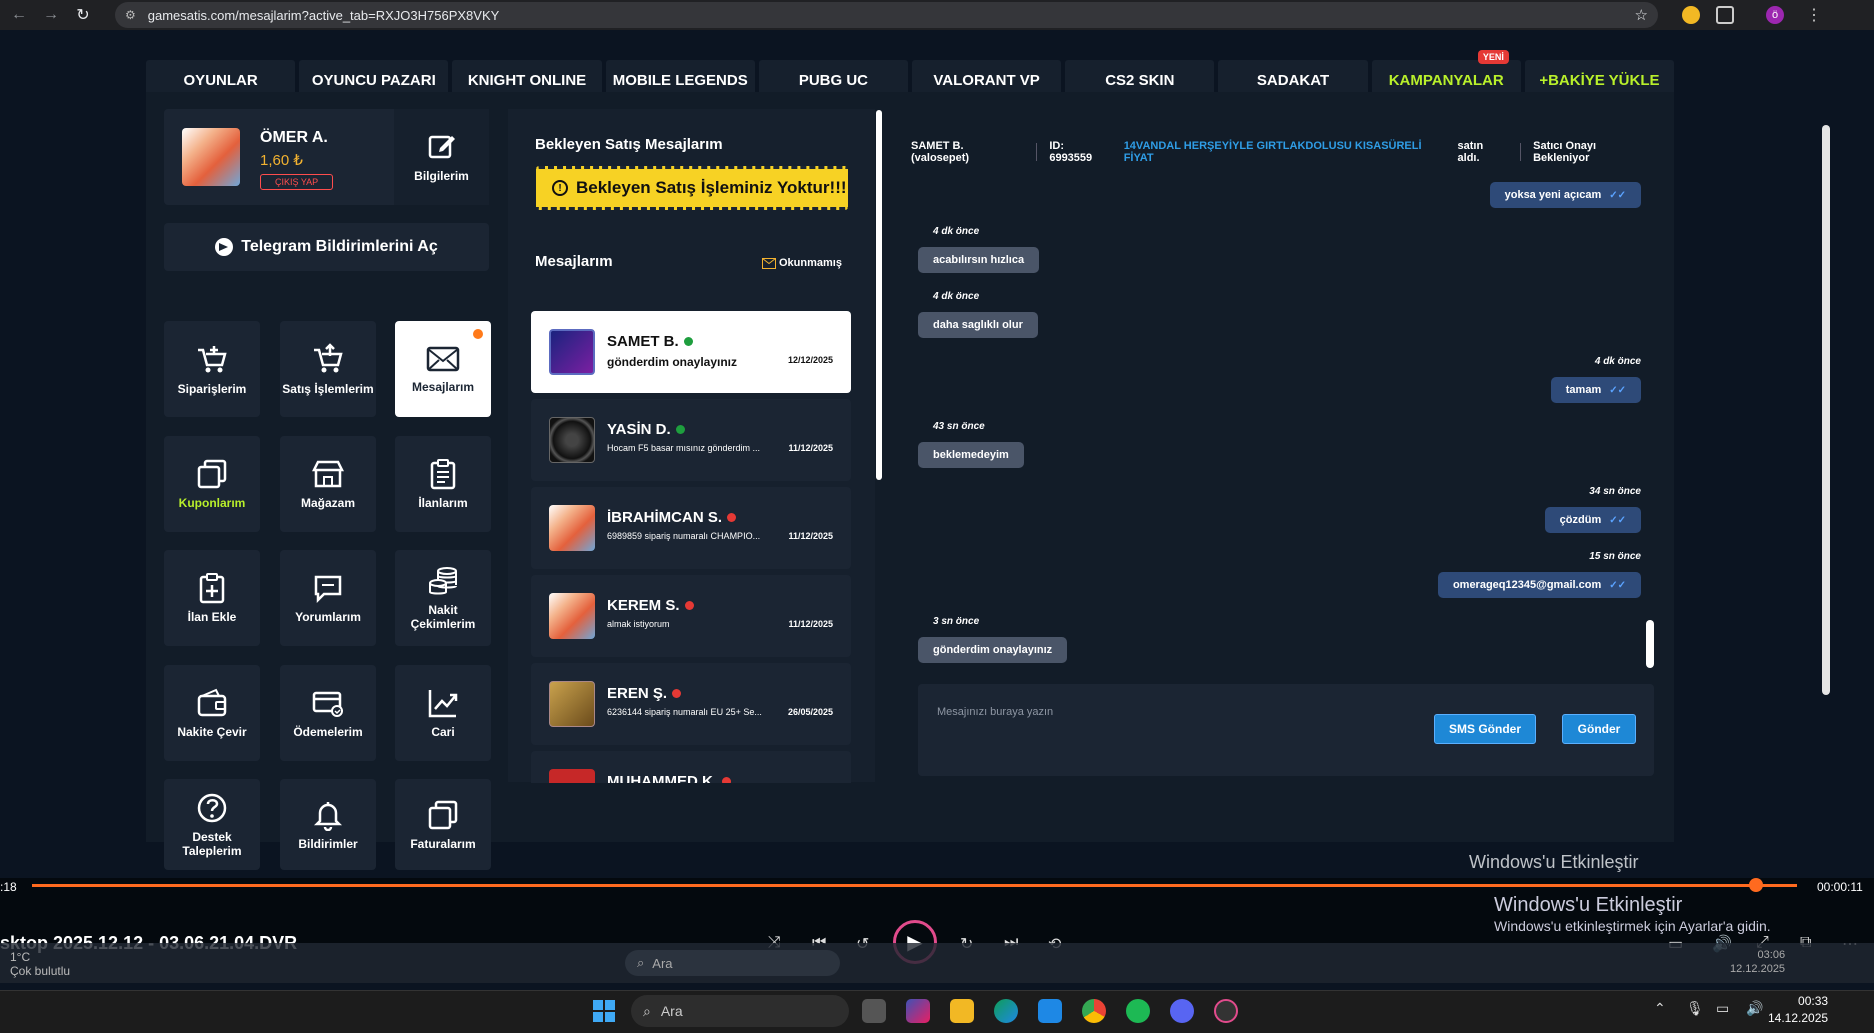 This screenshot has height=1033, width=1874. I want to click on sms-send-button: SMS Gönder, so click(1485, 729).